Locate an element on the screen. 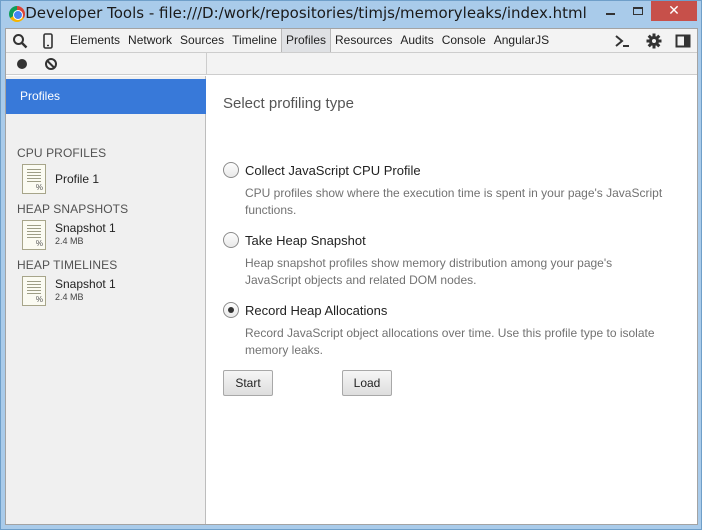  load-button: Load is located at coordinates (367, 383).